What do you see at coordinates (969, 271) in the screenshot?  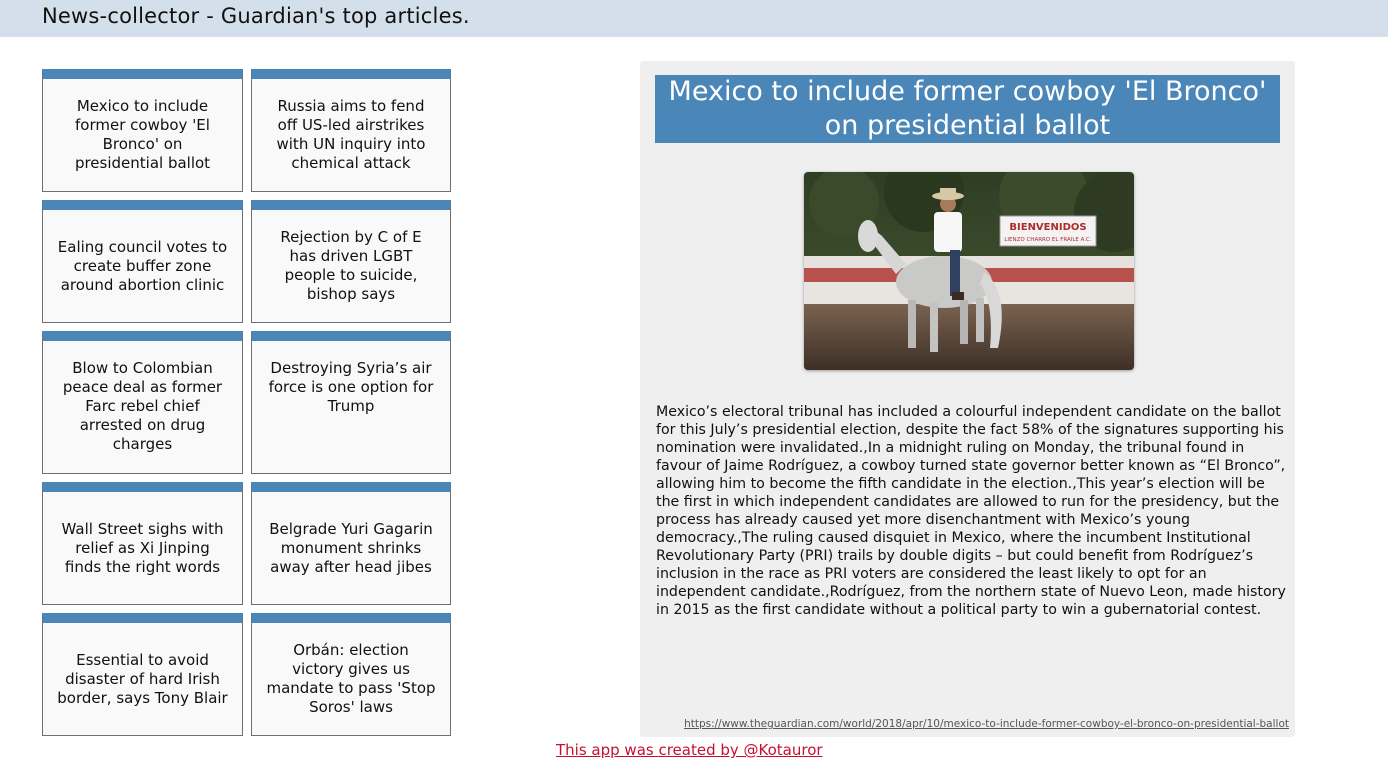 I see `article-photo: BIENVENIDOS LIENZO CHARRO EL FRAILE A.C.` at bounding box center [969, 271].